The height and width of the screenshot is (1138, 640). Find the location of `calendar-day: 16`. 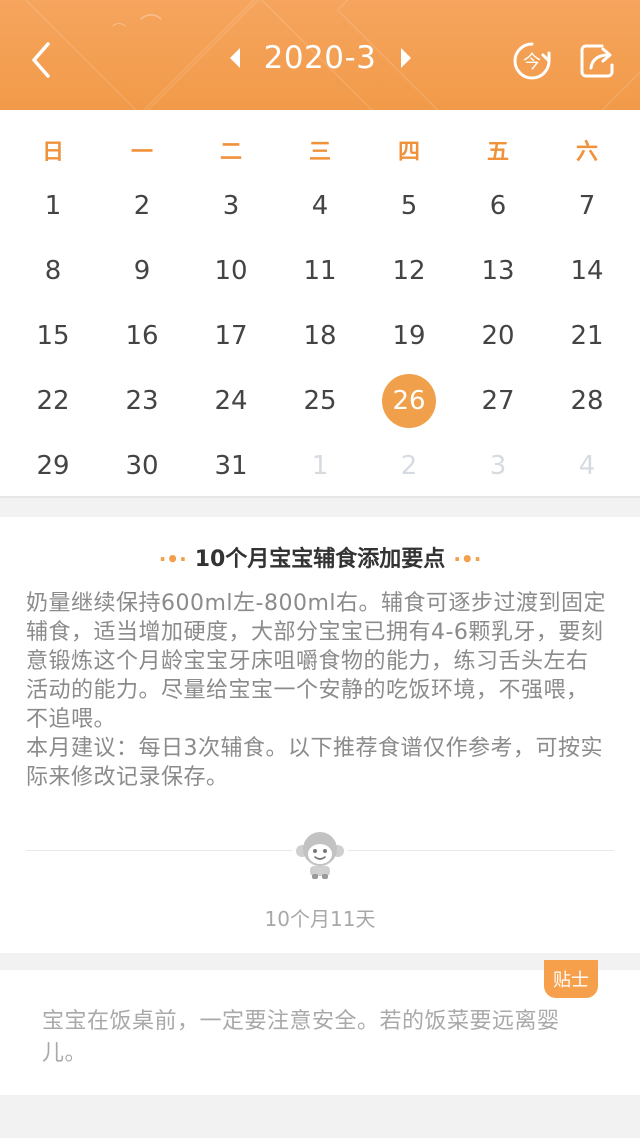

calendar-day: 16 is located at coordinates (142, 336).